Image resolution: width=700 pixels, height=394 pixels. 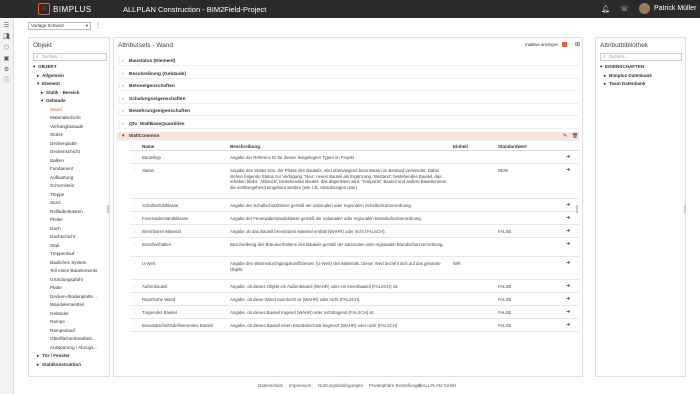 What do you see at coordinates (6, 70) in the screenshot?
I see `gear-icon: ⚙` at bounding box center [6, 70].